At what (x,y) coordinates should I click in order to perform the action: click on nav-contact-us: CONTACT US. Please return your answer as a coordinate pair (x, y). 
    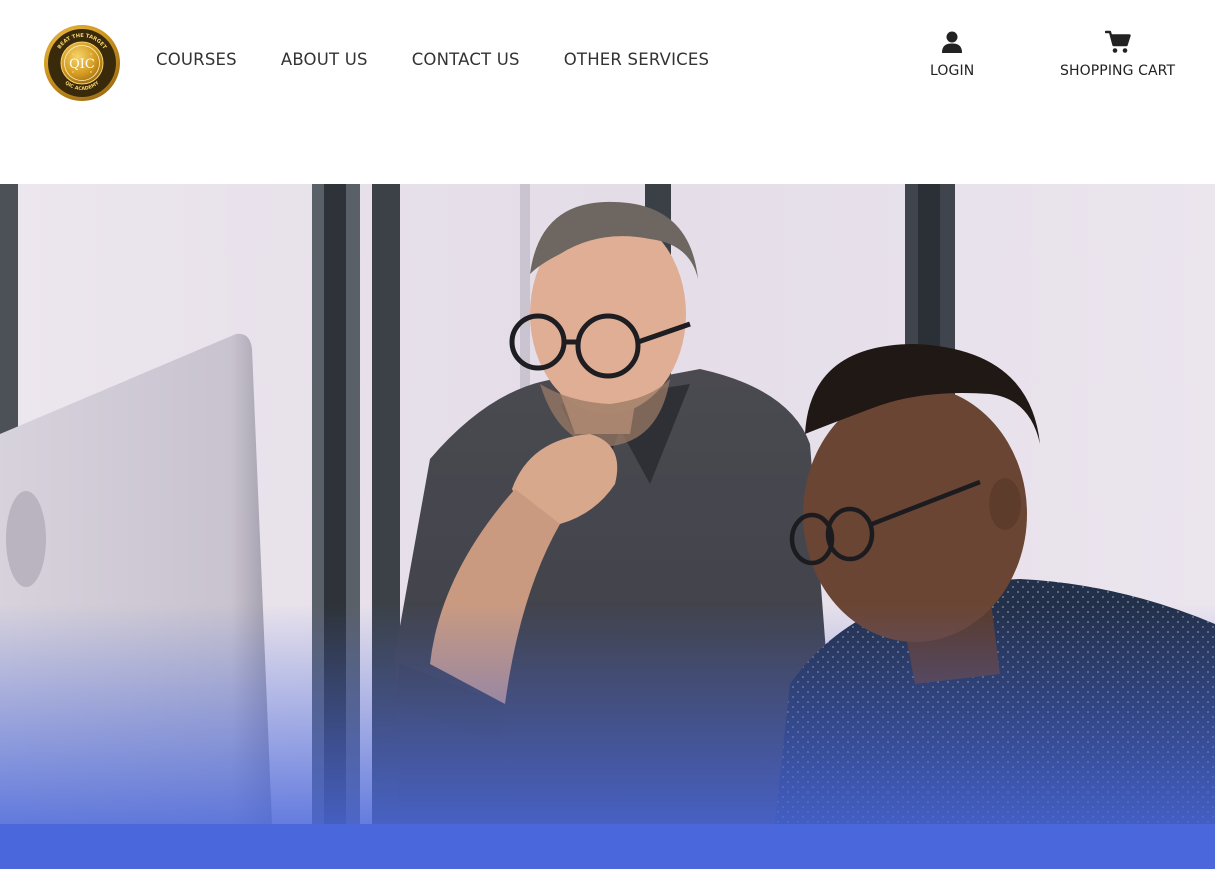
    Looking at the image, I should click on (466, 59).